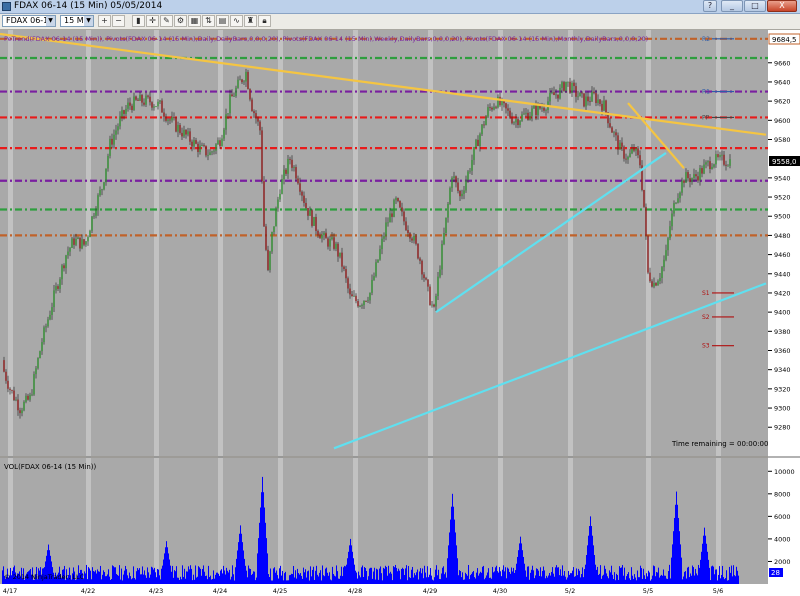 This screenshot has height=596, width=800. I want to click on maximize-button: □, so click(755, 6).